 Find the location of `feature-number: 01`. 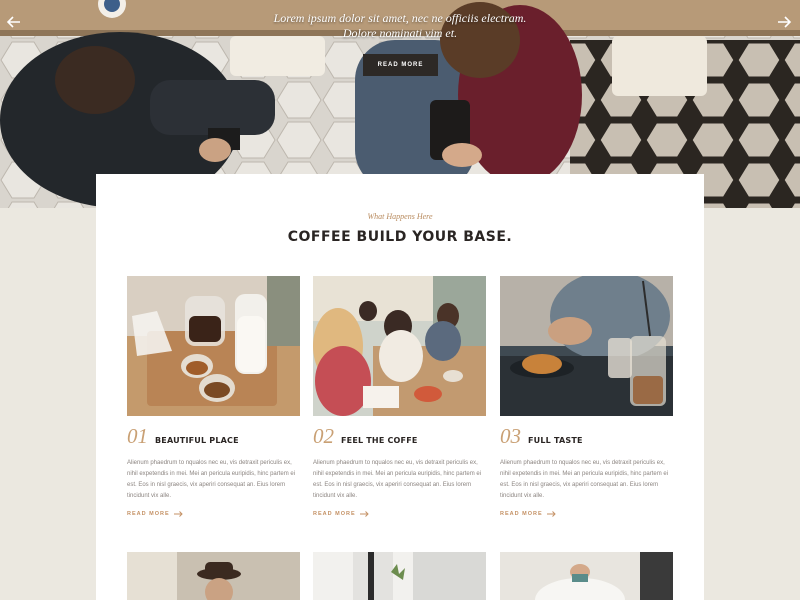

feature-number: 01 is located at coordinates (137, 436).